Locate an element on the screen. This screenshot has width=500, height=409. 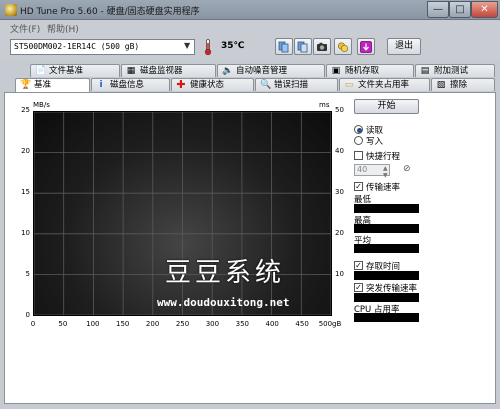
y-tick-left-label: 15 is located at coordinates (25, 192).